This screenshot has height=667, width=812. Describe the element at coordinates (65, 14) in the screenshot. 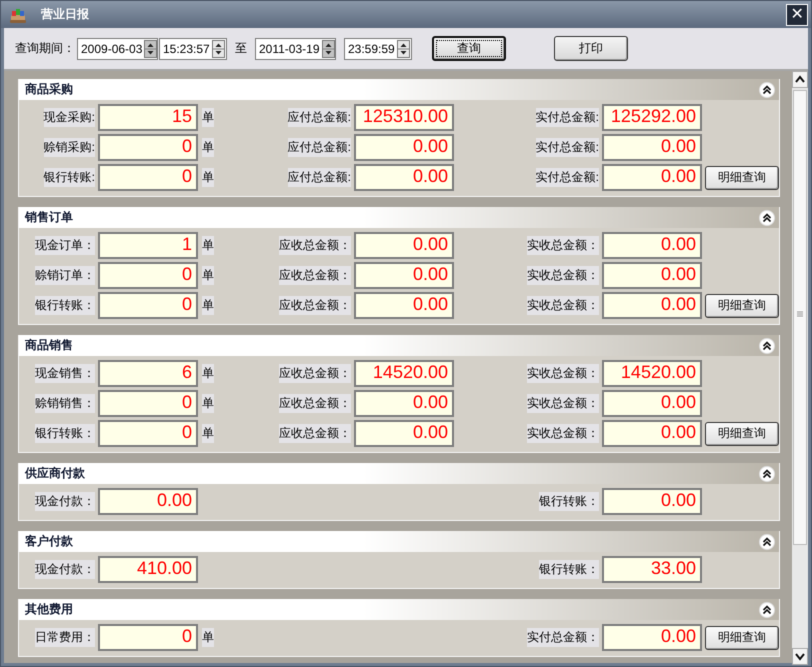

I see `window-title: 营业日报` at that location.